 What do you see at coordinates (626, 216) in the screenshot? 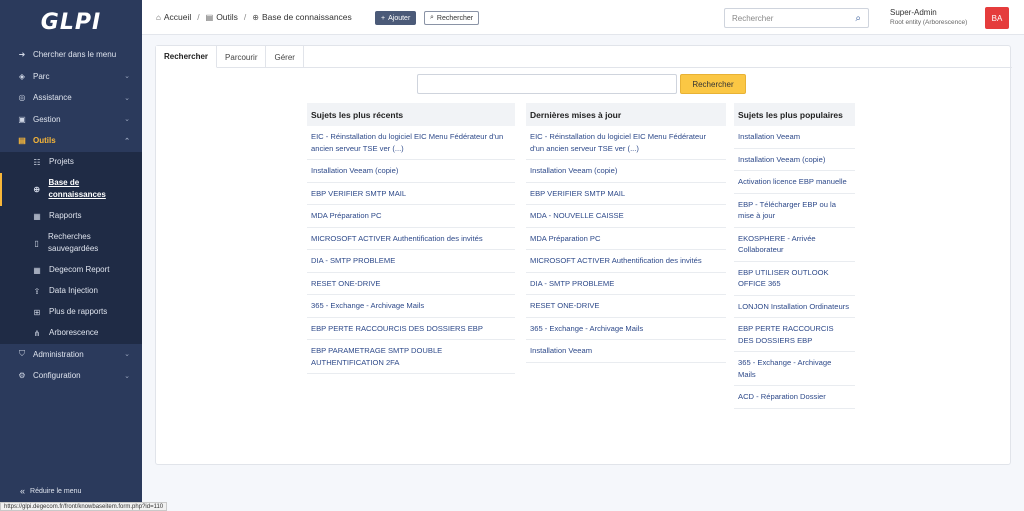
I see `article-link: MDA - NOUVELLE CAISSE` at bounding box center [626, 216].